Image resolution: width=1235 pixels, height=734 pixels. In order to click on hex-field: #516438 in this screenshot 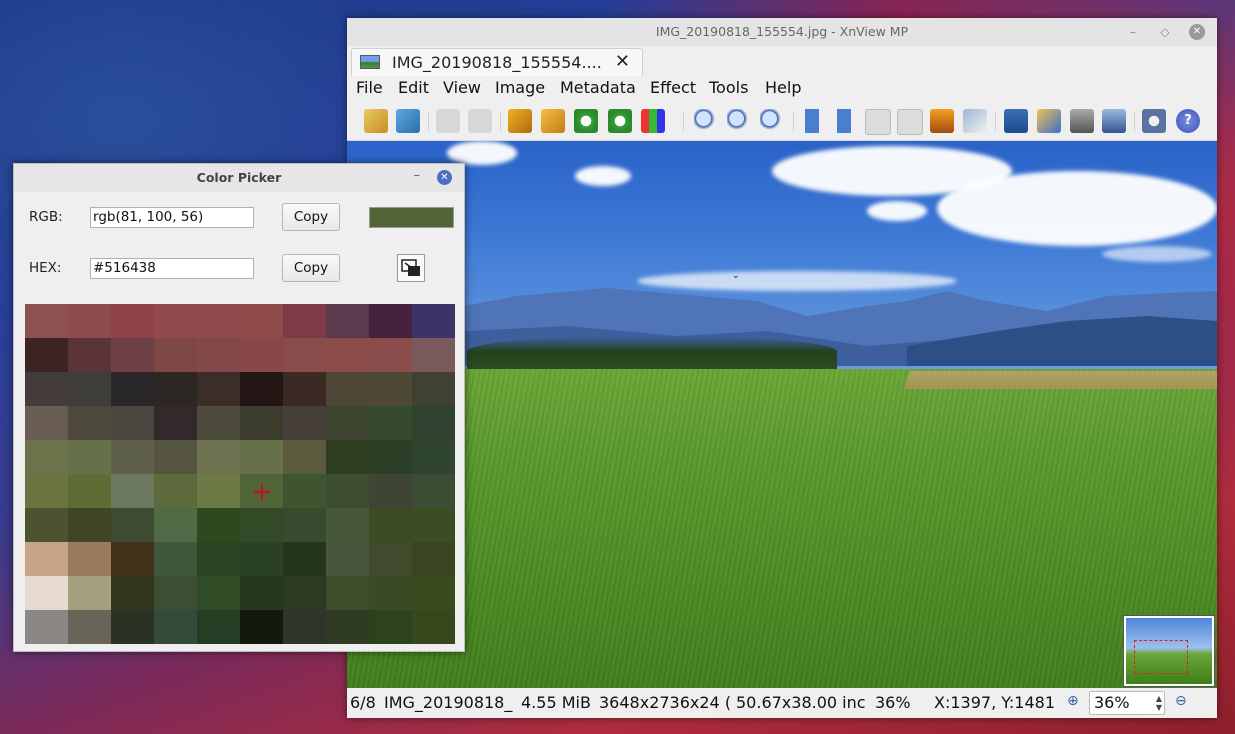, I will do `click(172, 268)`.